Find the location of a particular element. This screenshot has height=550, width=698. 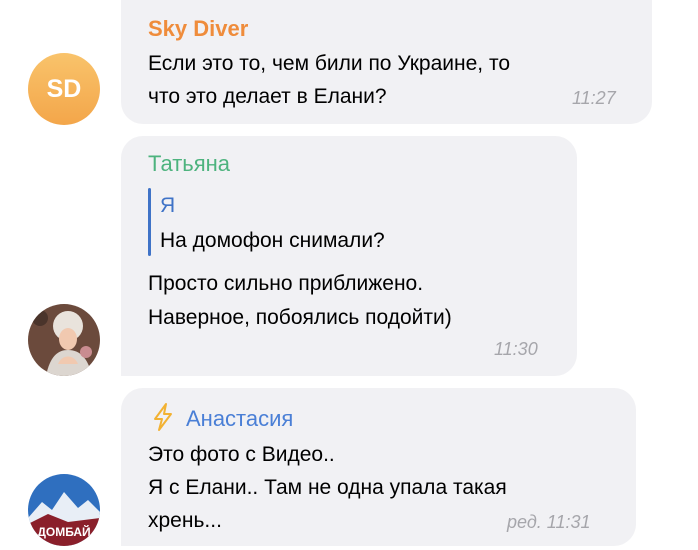

avatar-tatyana is located at coordinates (64, 340).